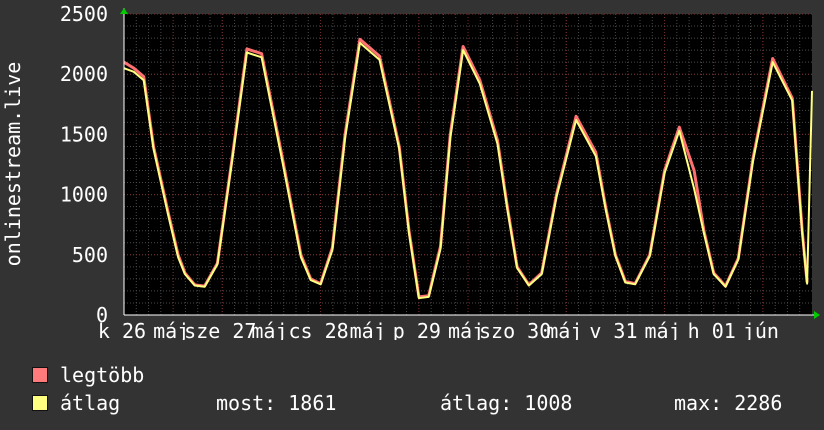 Image resolution: width=824 pixels, height=430 pixels. I want to click on legend-swatch-max, so click(40, 375).